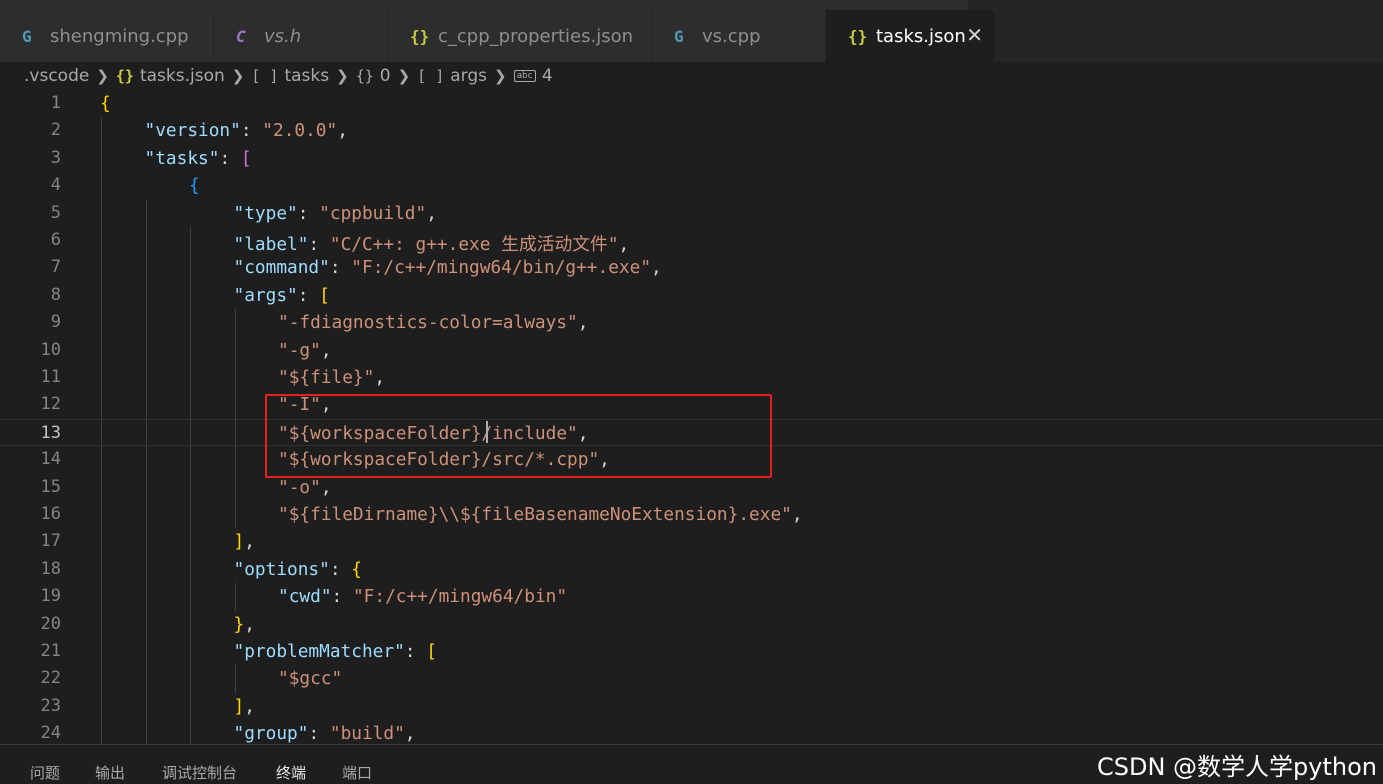 The height and width of the screenshot is (784, 1383). I want to click on highlight-box, so click(518, 436).